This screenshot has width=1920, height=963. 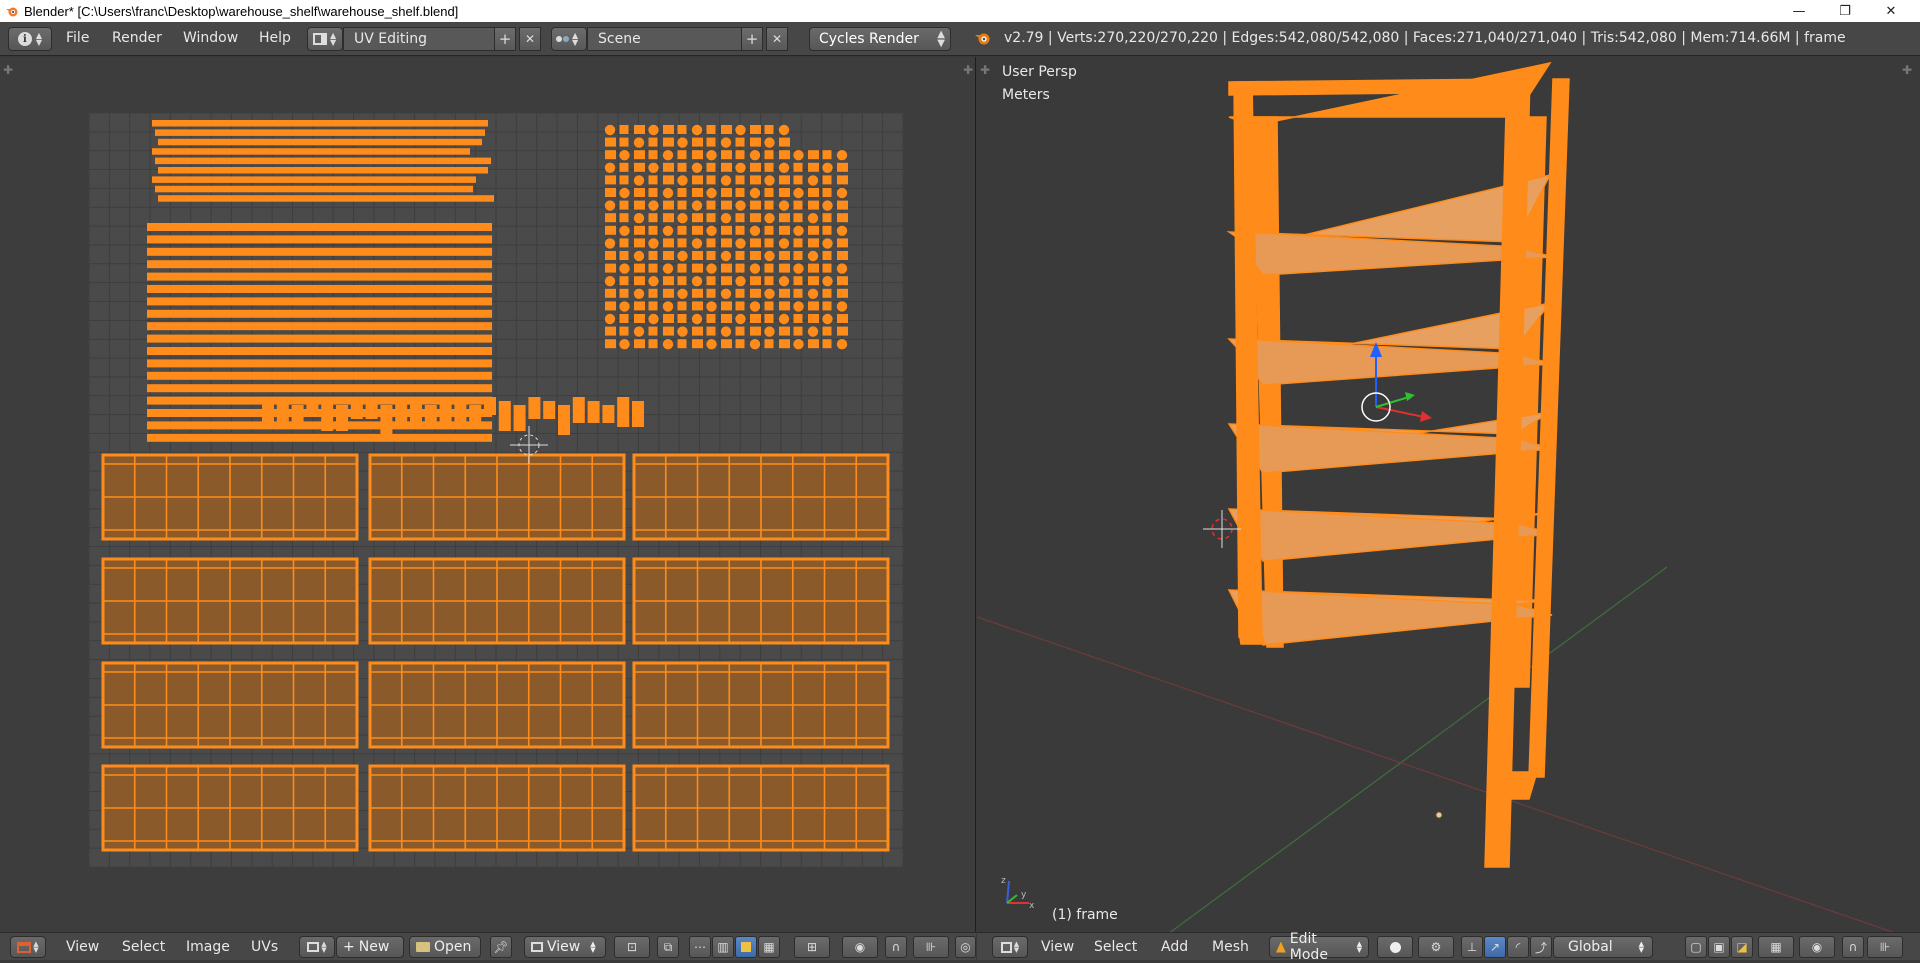 What do you see at coordinates (1230, 947) in the screenshot?
I see `3d-menu-mesh: Mesh` at bounding box center [1230, 947].